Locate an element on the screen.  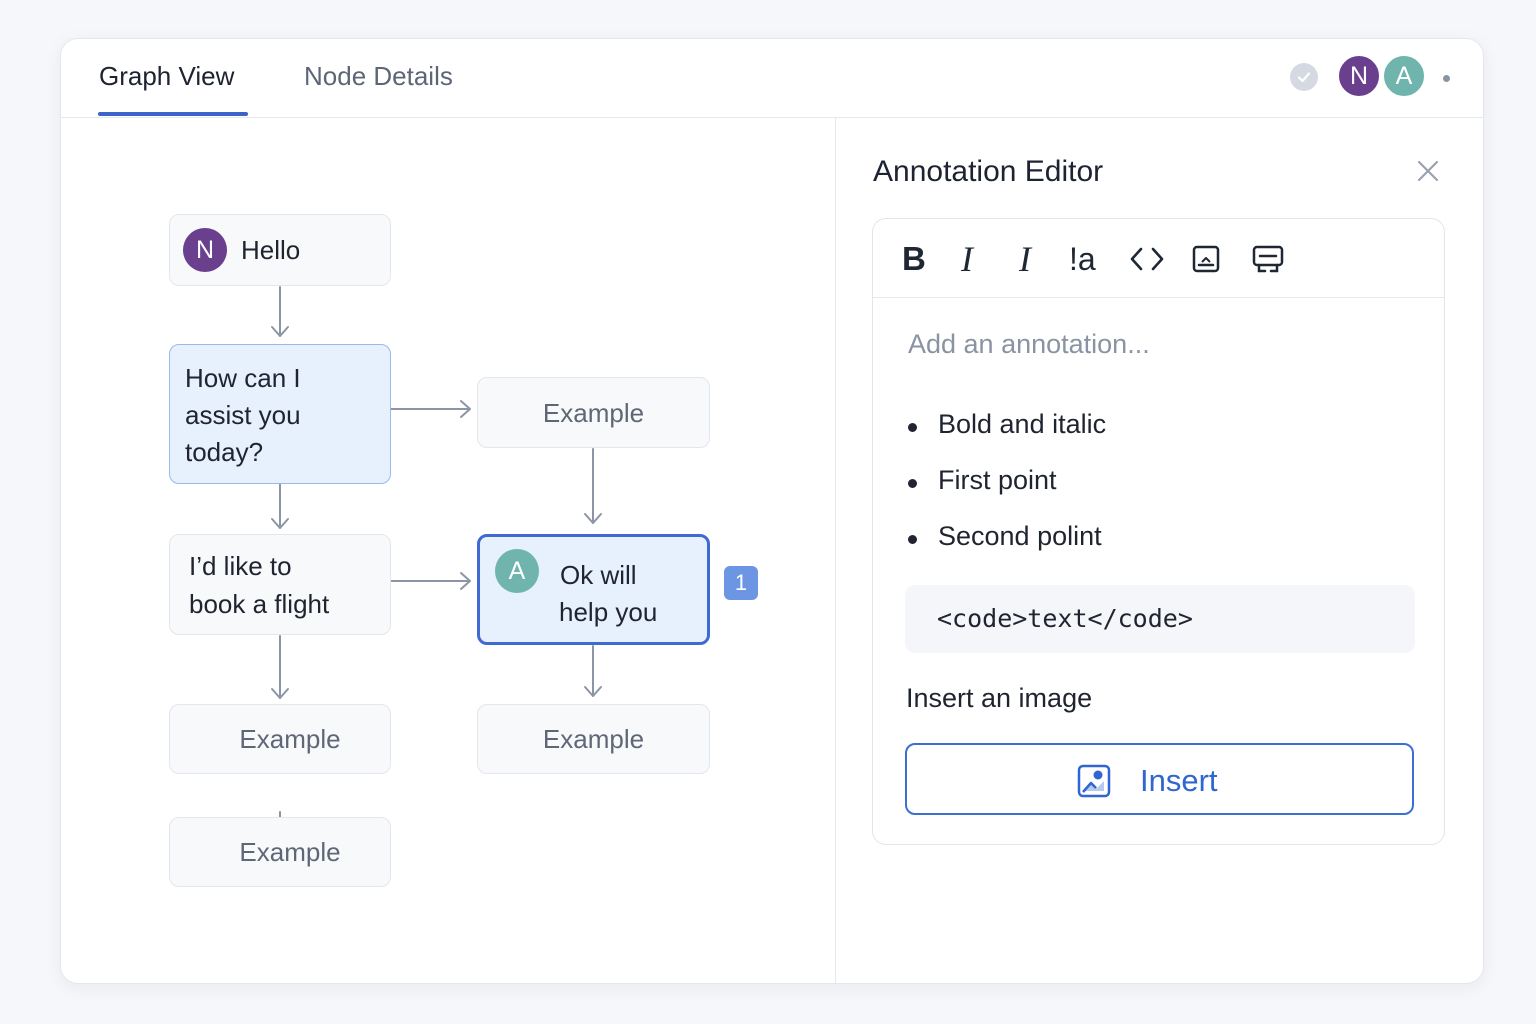
code-icon is located at coordinates (1147, 263).